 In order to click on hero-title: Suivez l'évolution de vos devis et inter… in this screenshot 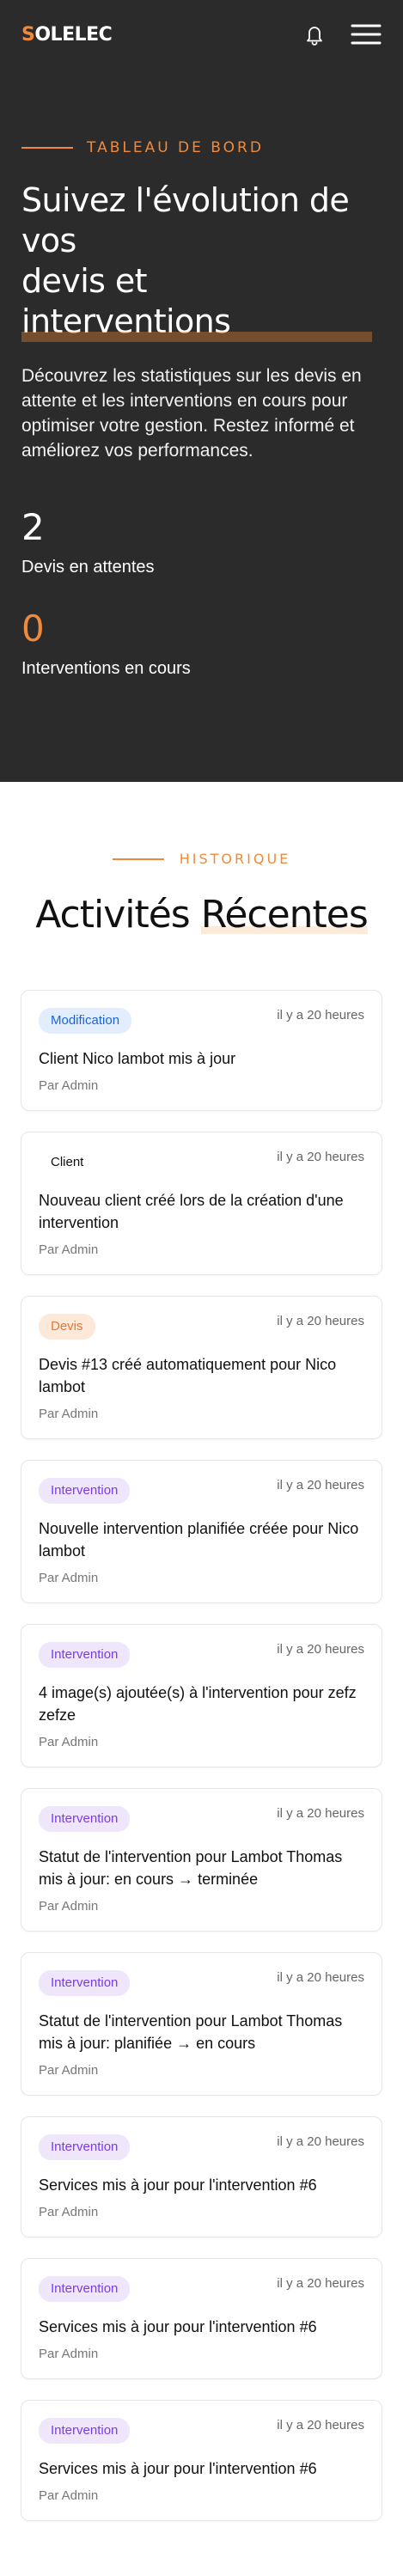, I will do `click(197, 261)`.